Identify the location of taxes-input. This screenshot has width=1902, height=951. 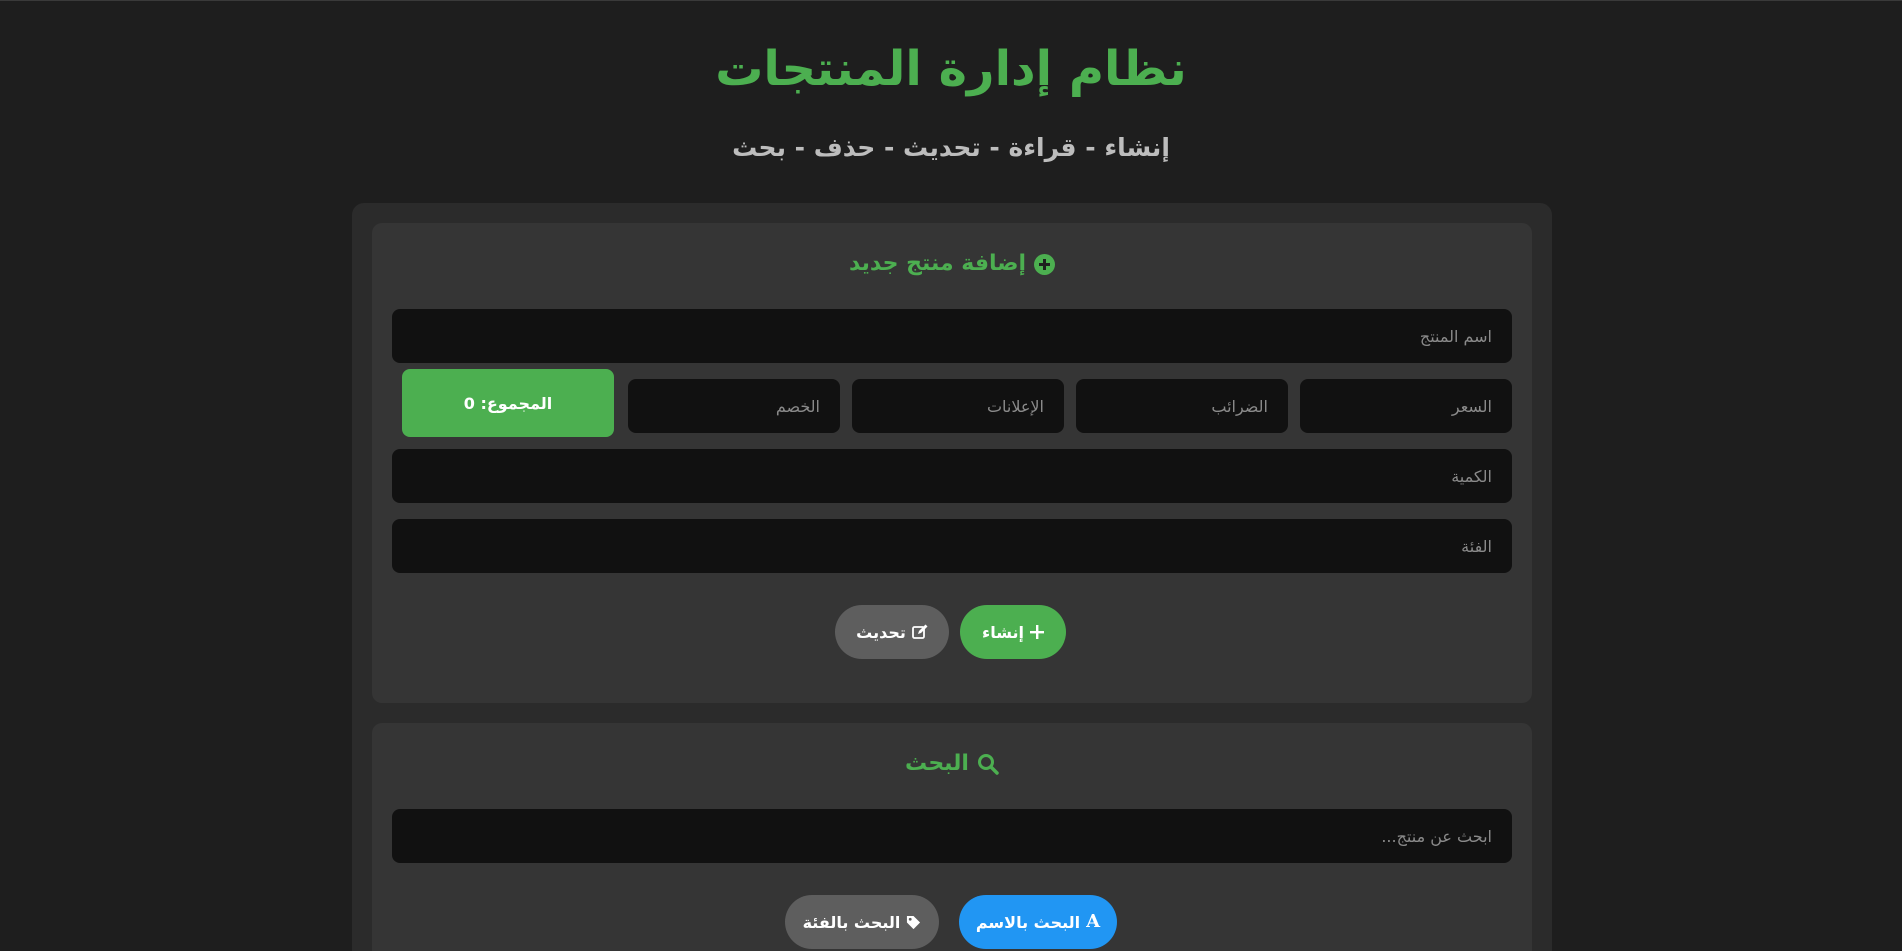
(1182, 406).